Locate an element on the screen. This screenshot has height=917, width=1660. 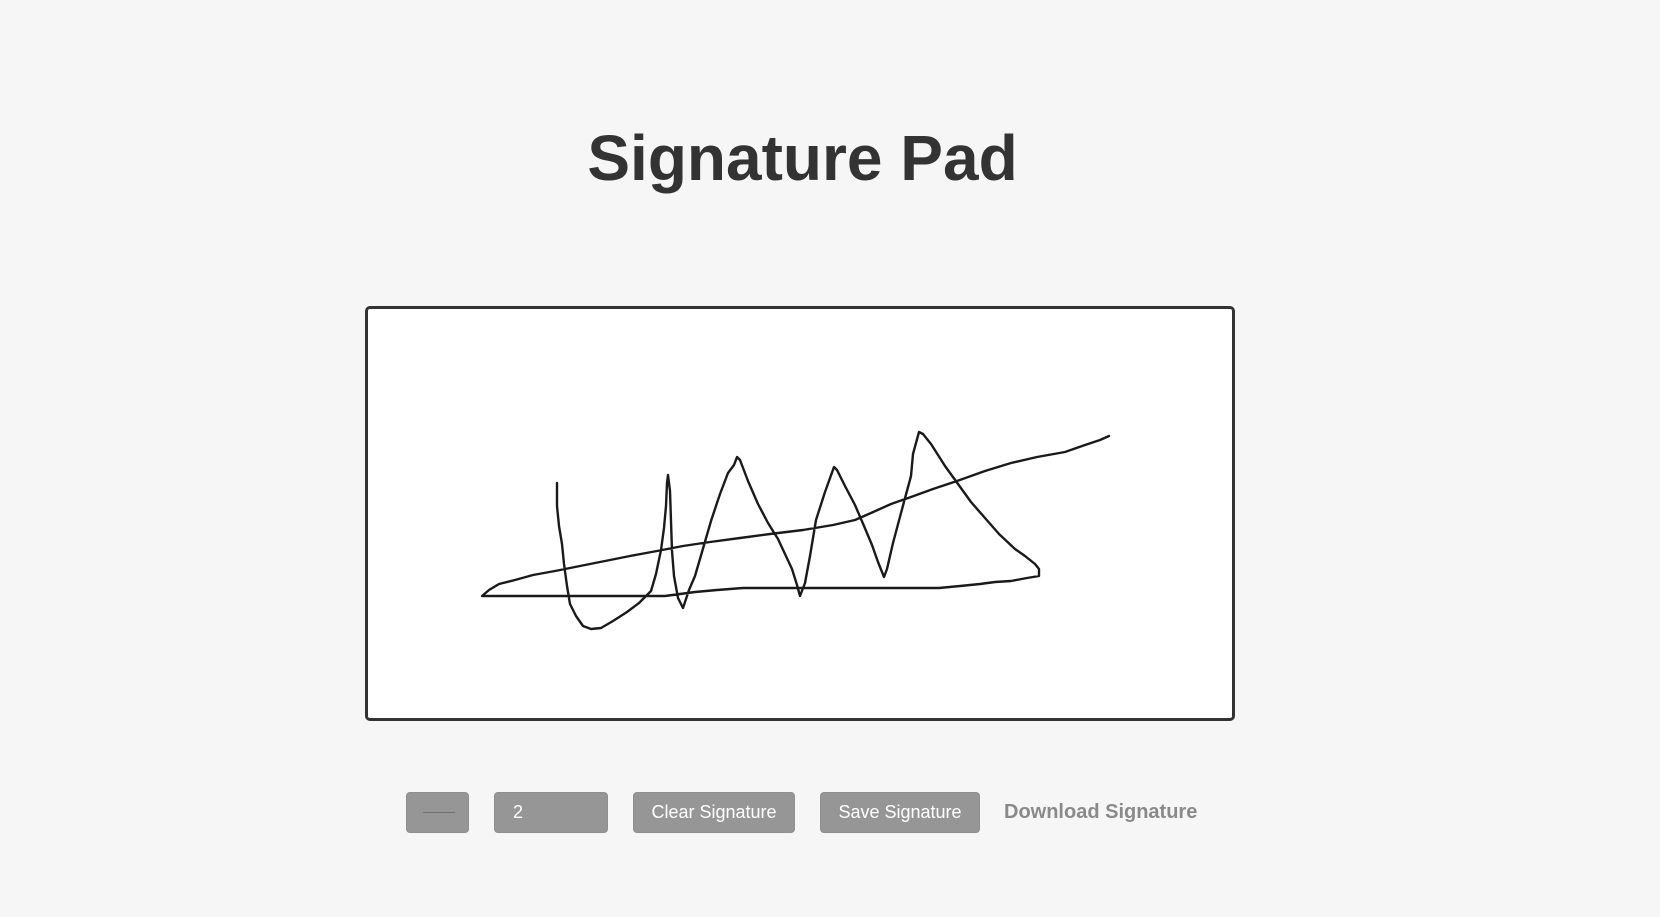
pen-color-swatch is located at coordinates (439, 812).